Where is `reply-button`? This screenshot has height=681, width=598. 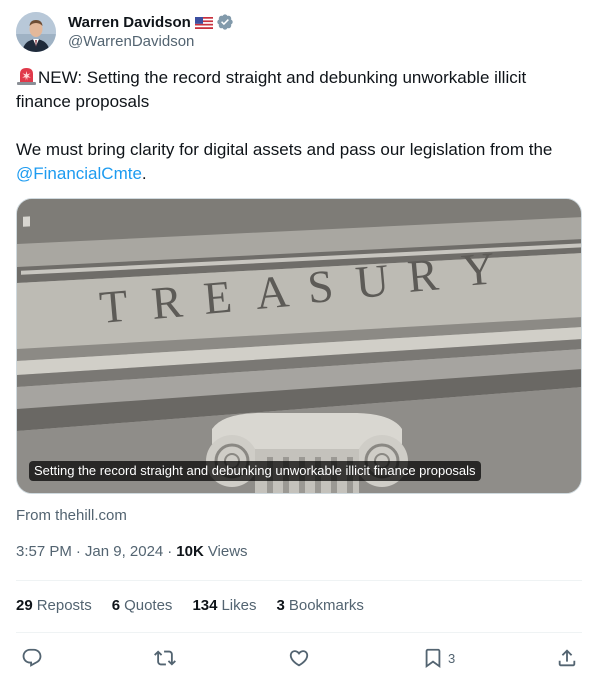 reply-button is located at coordinates (32, 658).